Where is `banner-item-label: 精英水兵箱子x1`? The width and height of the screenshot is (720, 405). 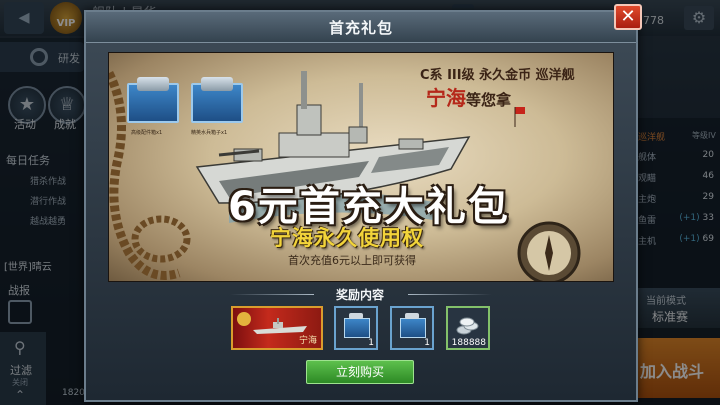 banner-item-label: 精英水兵箱子x1 is located at coordinates (209, 133).